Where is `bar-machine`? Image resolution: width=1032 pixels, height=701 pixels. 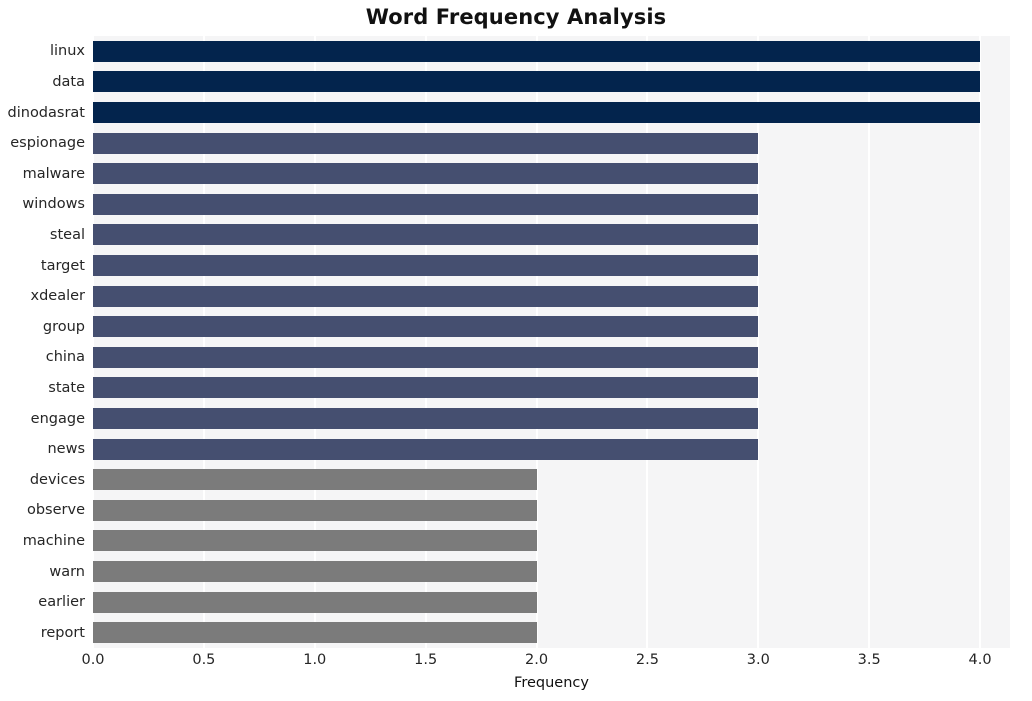
bar-machine is located at coordinates (315, 541).